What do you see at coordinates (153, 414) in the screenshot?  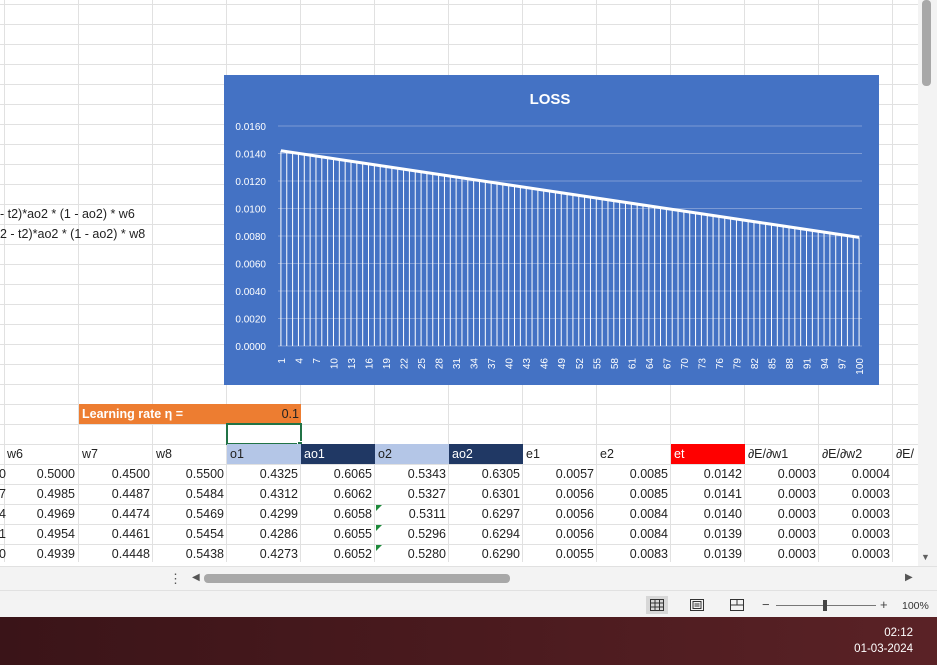 I see `learning-rate-label: Learning rate η =` at bounding box center [153, 414].